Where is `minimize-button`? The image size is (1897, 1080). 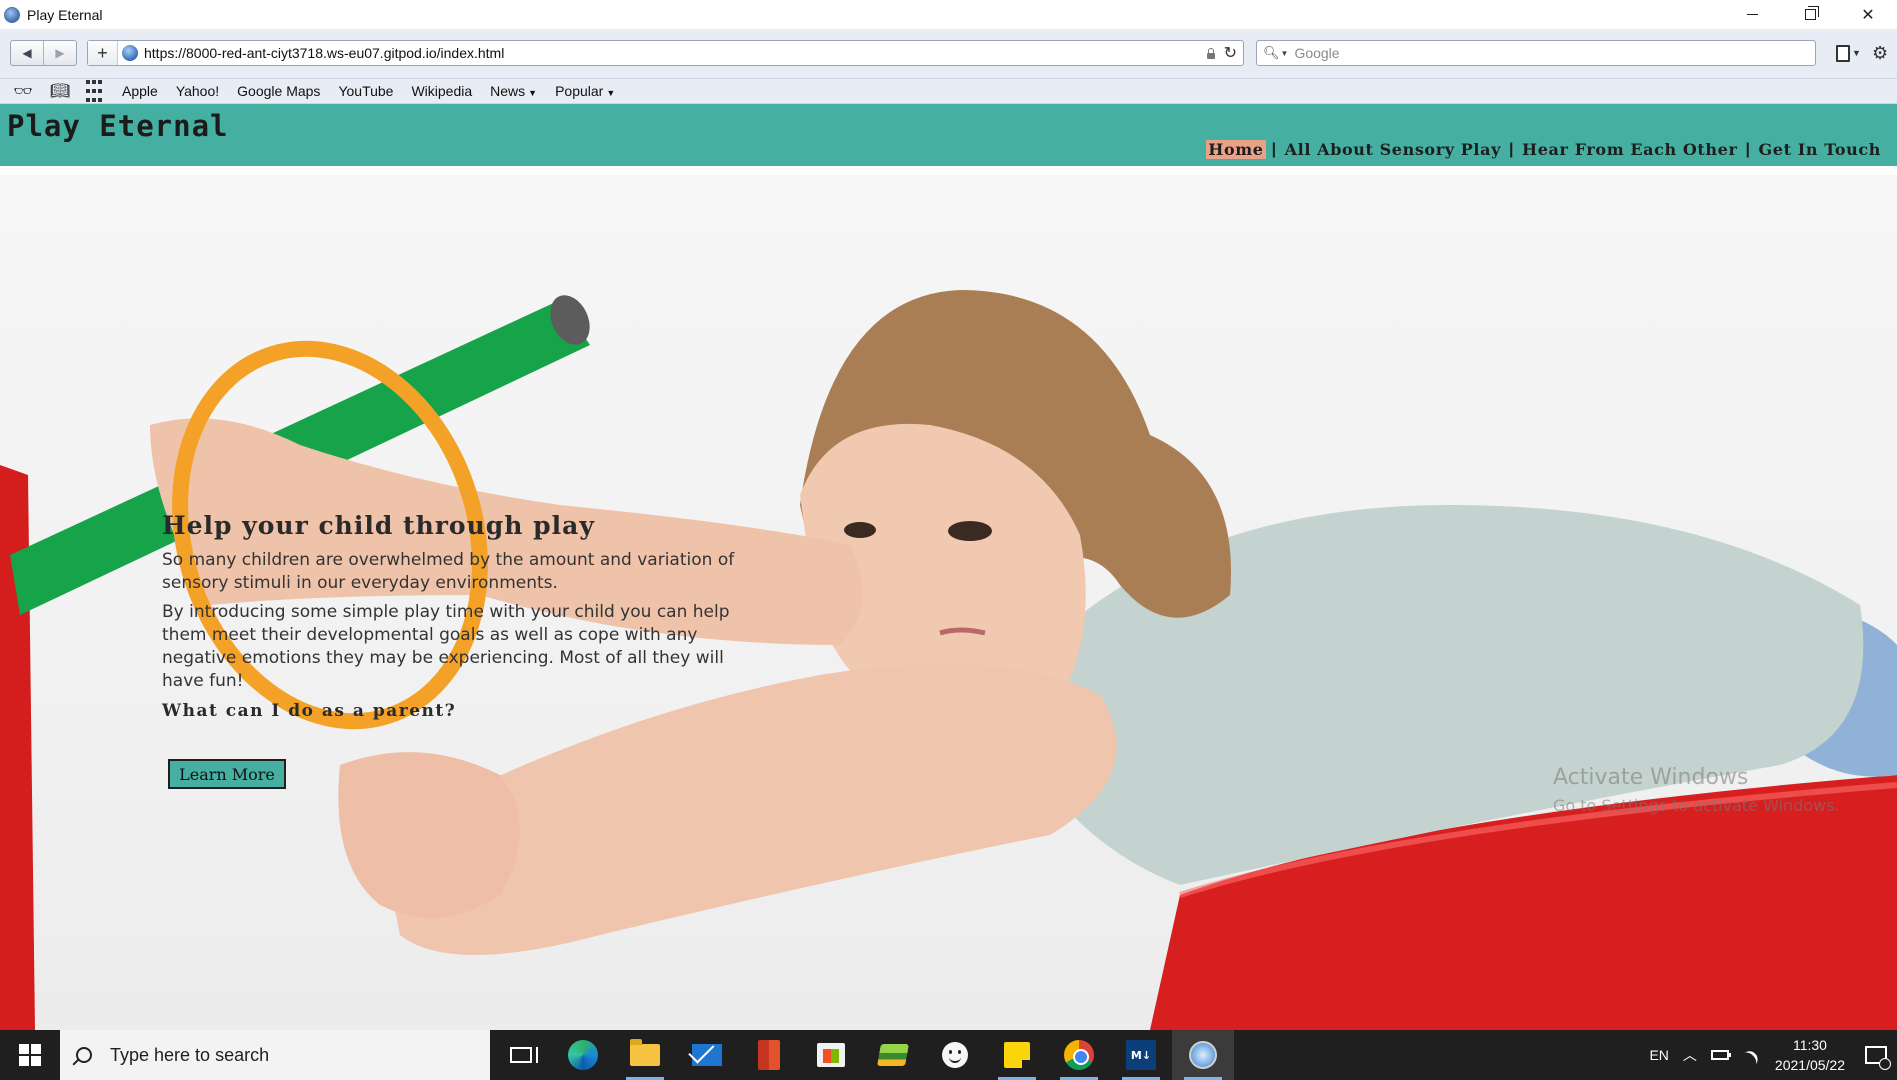 minimize-button is located at coordinates (1752, 14).